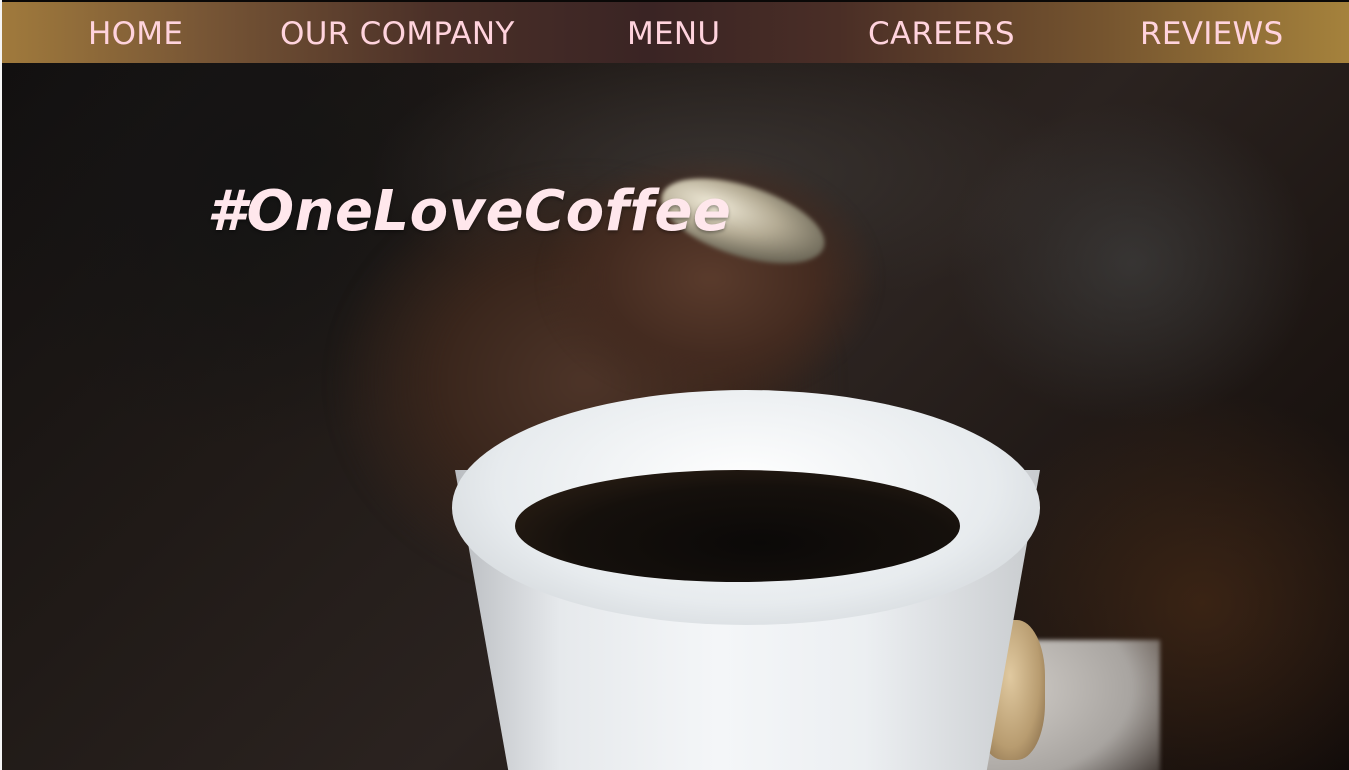 Image resolution: width=1349 pixels, height=770 pixels. What do you see at coordinates (135, 34) in the screenshot?
I see `nav-home-link: HOME` at bounding box center [135, 34].